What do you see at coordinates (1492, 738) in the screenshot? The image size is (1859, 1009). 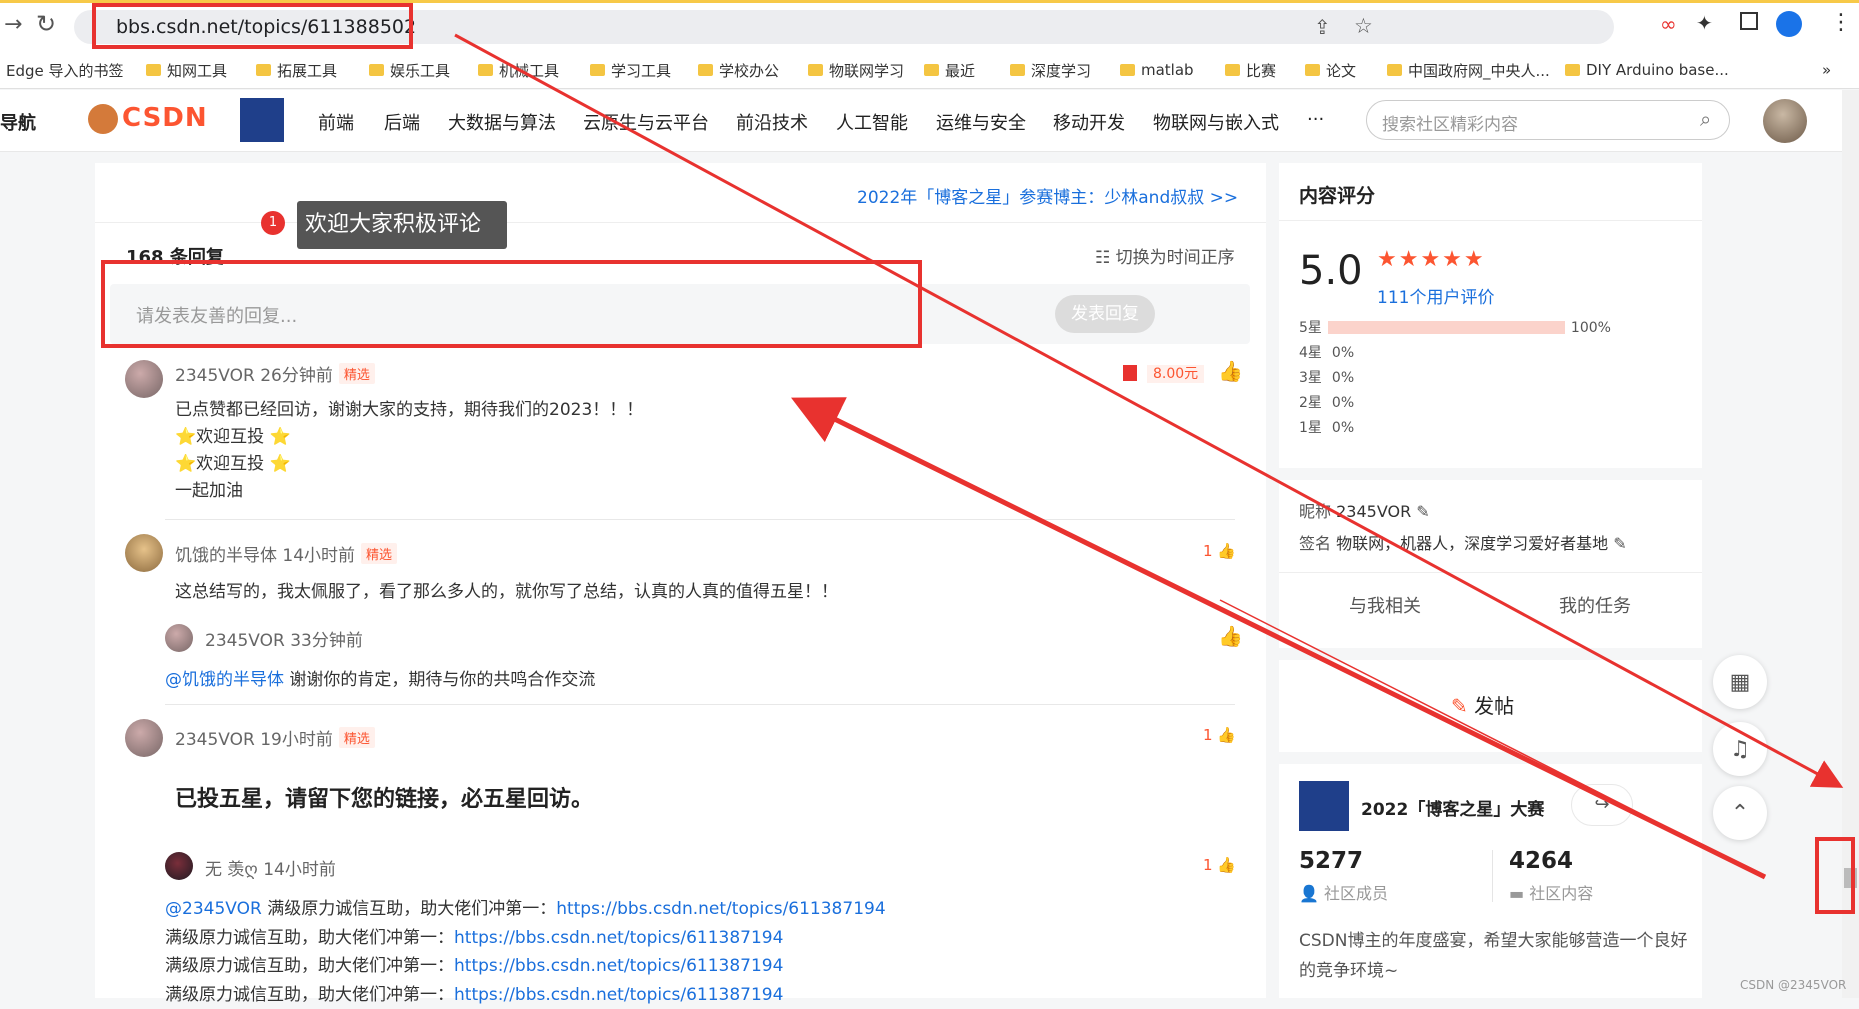 I see `arrow-thin` at bounding box center [1492, 738].